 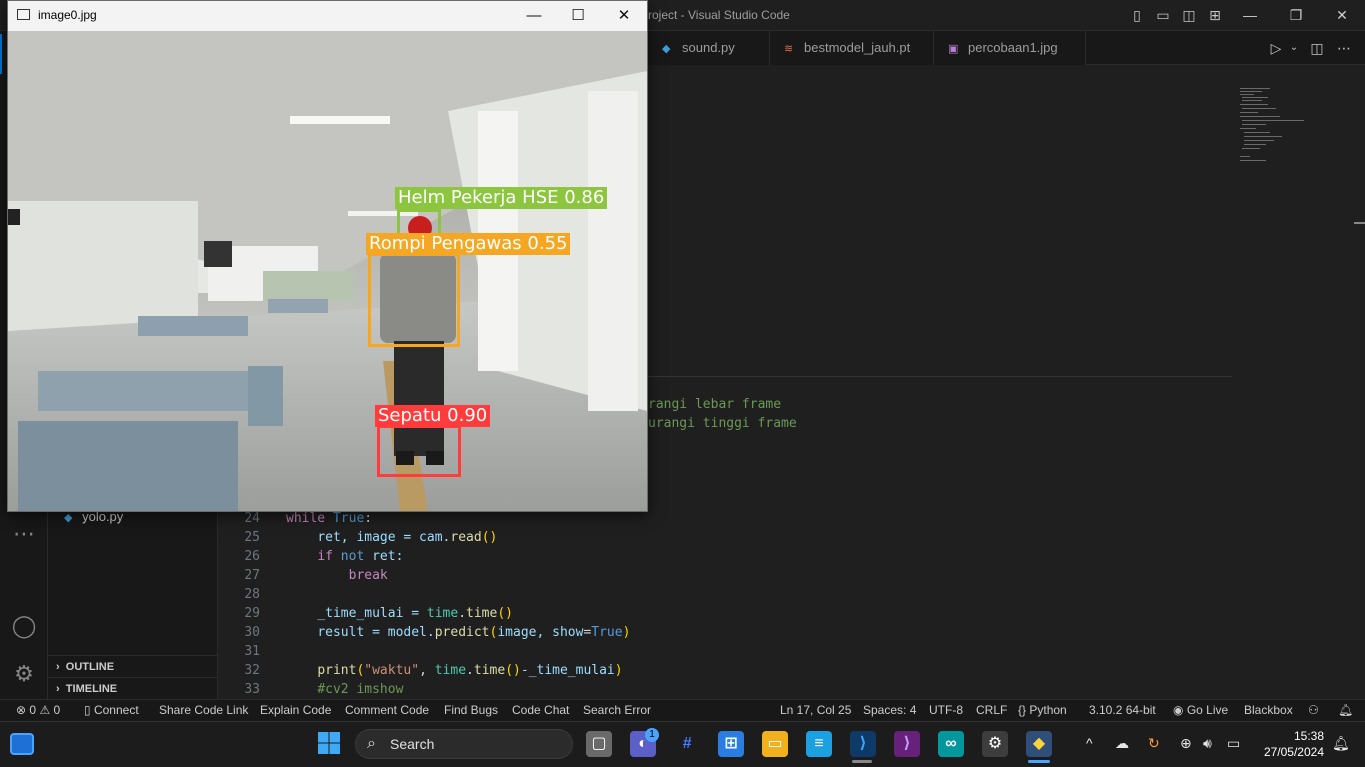 I want to click on broadcast-icon: ◉, so click(x=1178, y=710).